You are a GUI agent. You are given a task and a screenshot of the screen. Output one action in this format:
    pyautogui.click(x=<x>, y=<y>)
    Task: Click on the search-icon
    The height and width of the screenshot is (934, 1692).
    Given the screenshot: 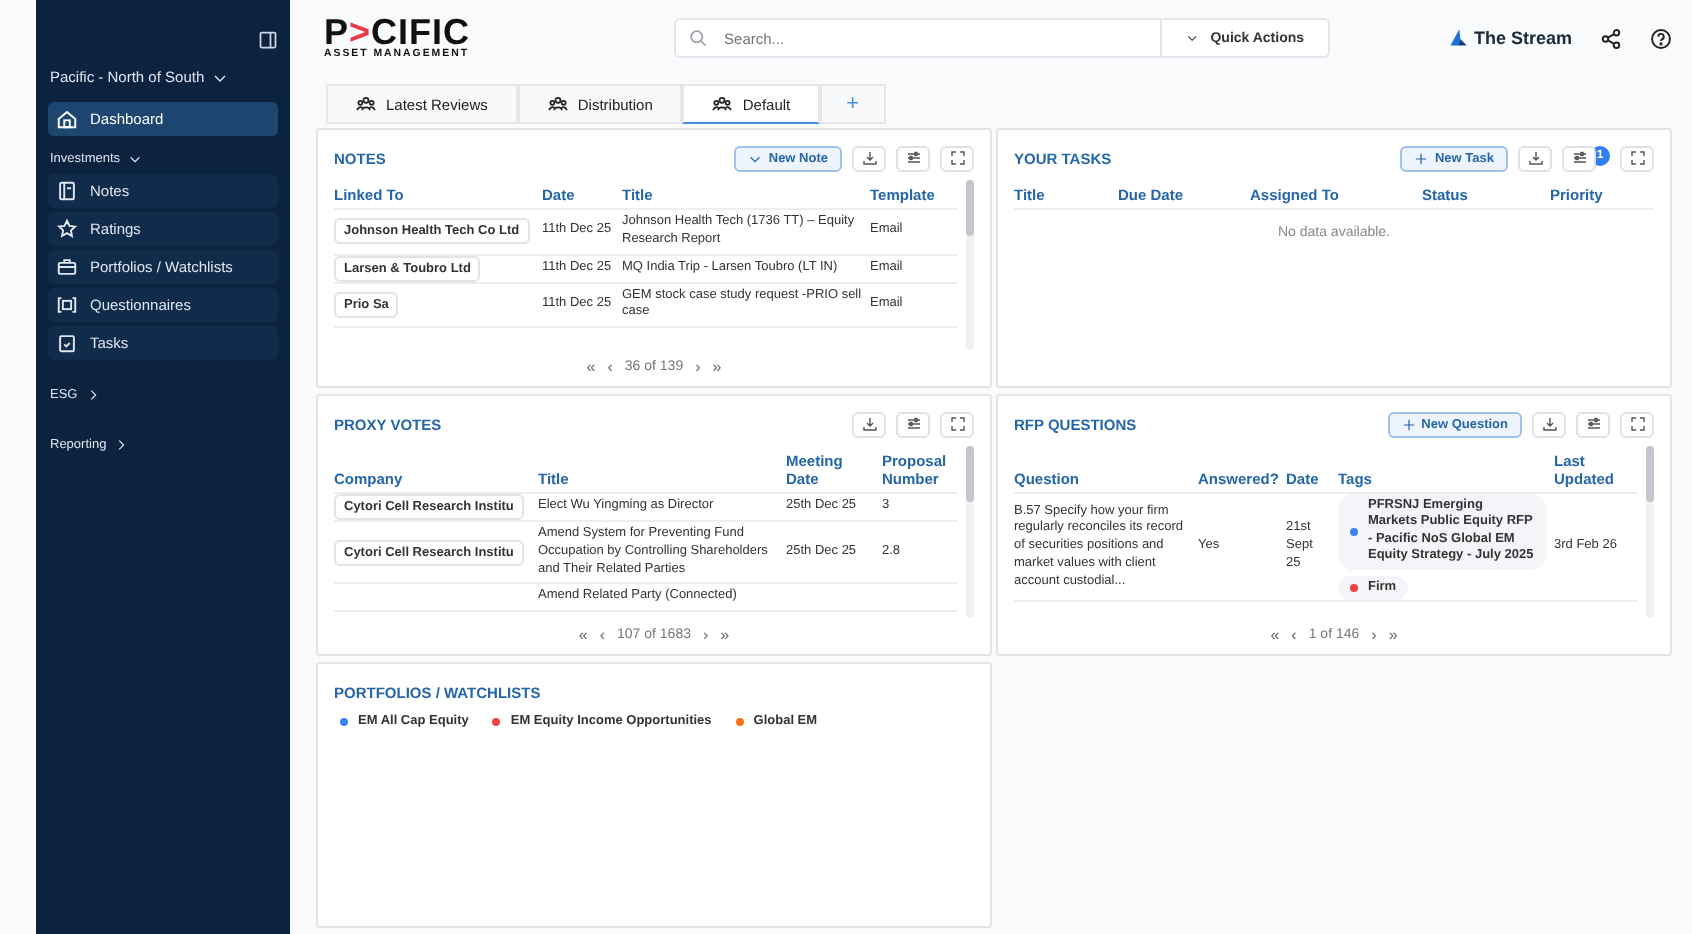 What is the action you would take?
    pyautogui.click(x=698, y=38)
    